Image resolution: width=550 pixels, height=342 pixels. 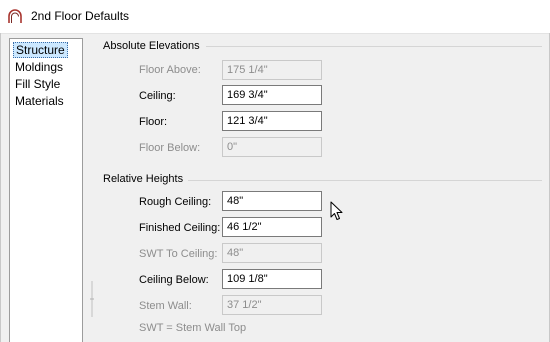 I want to click on window-title: 2nd Floor Defaults, so click(x=80, y=16).